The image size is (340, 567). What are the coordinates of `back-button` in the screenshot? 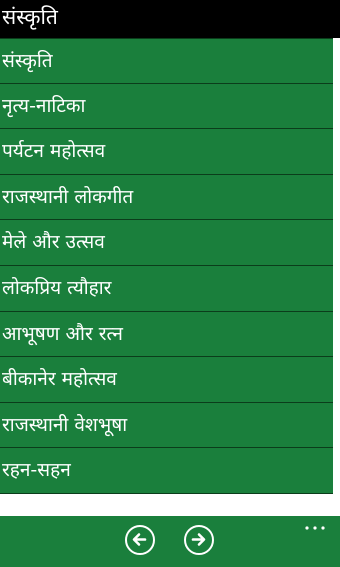 It's located at (140, 540).